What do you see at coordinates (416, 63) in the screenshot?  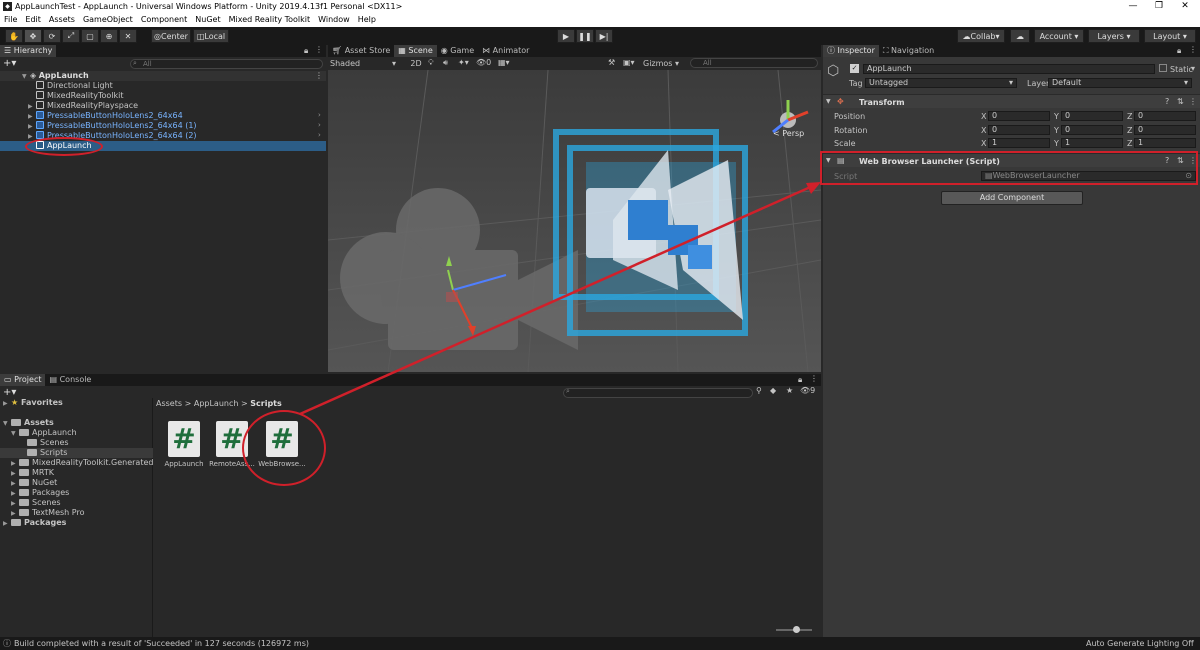 I see `2d-toggle: 2D` at bounding box center [416, 63].